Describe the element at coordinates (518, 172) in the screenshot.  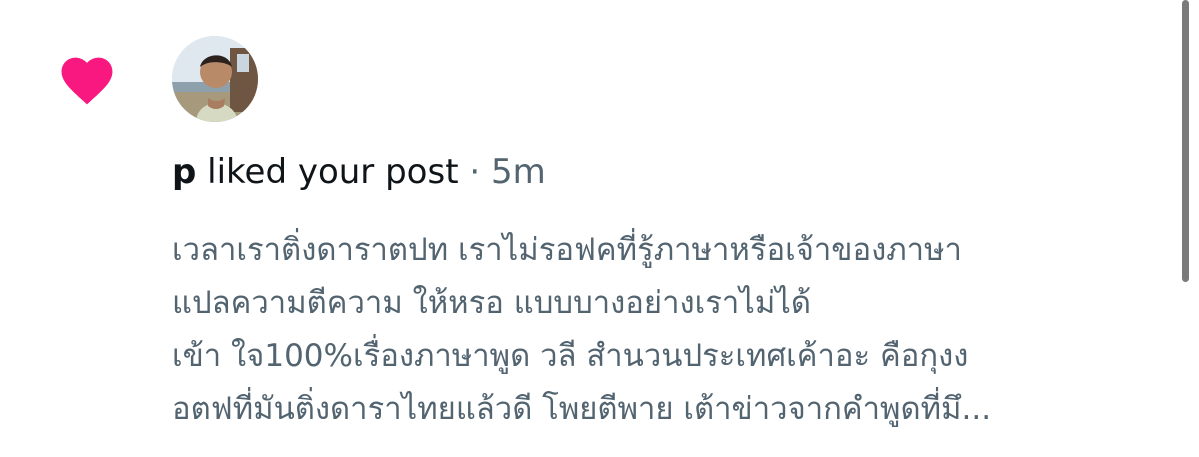
I see `timestamp: 5m` at that location.